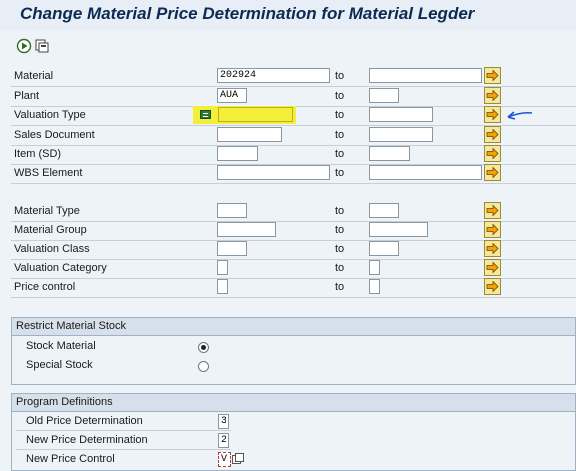 Image resolution: width=576 pixels, height=471 pixels. Describe the element at coordinates (38, 154) in the screenshot. I see `item-sd-label: Item (SD)` at that location.